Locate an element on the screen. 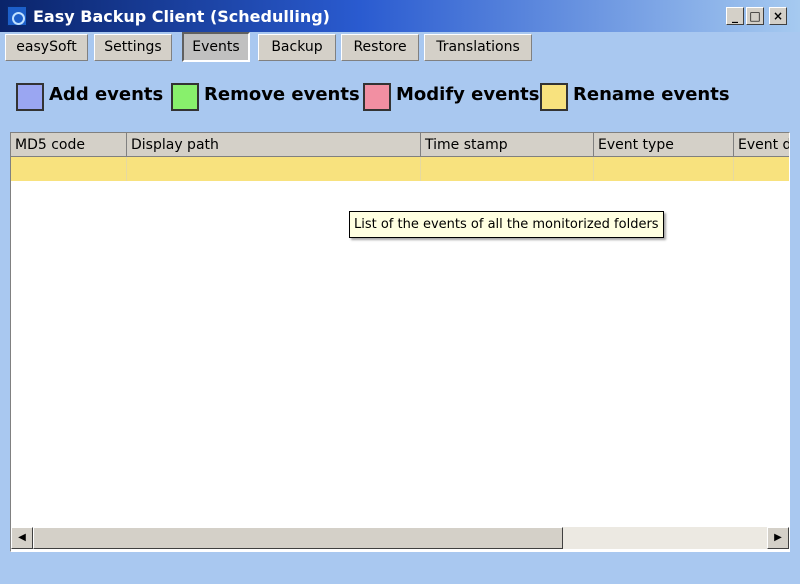 Image resolution: width=800 pixels, height=584 pixels. rename-events-label: Rename events is located at coordinates (651, 94).